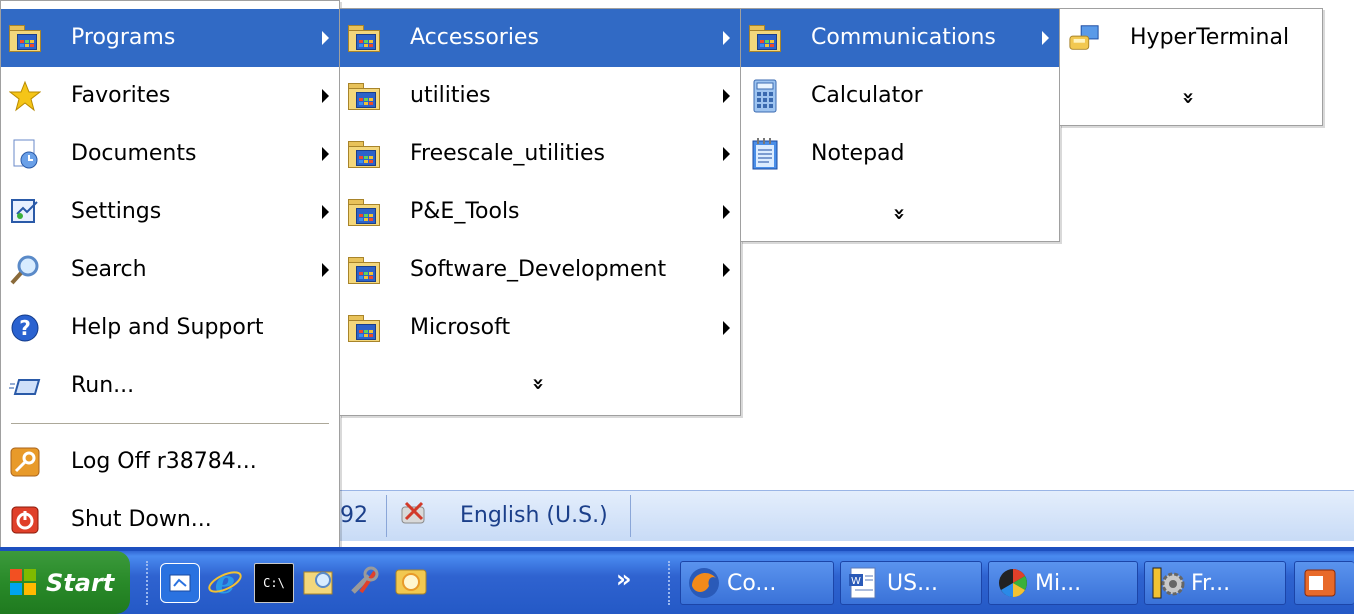 Image resolution: width=1354 pixels, height=614 pixels. Describe the element at coordinates (109, 269) in the screenshot. I see `start-menu-item-label: Search` at that location.